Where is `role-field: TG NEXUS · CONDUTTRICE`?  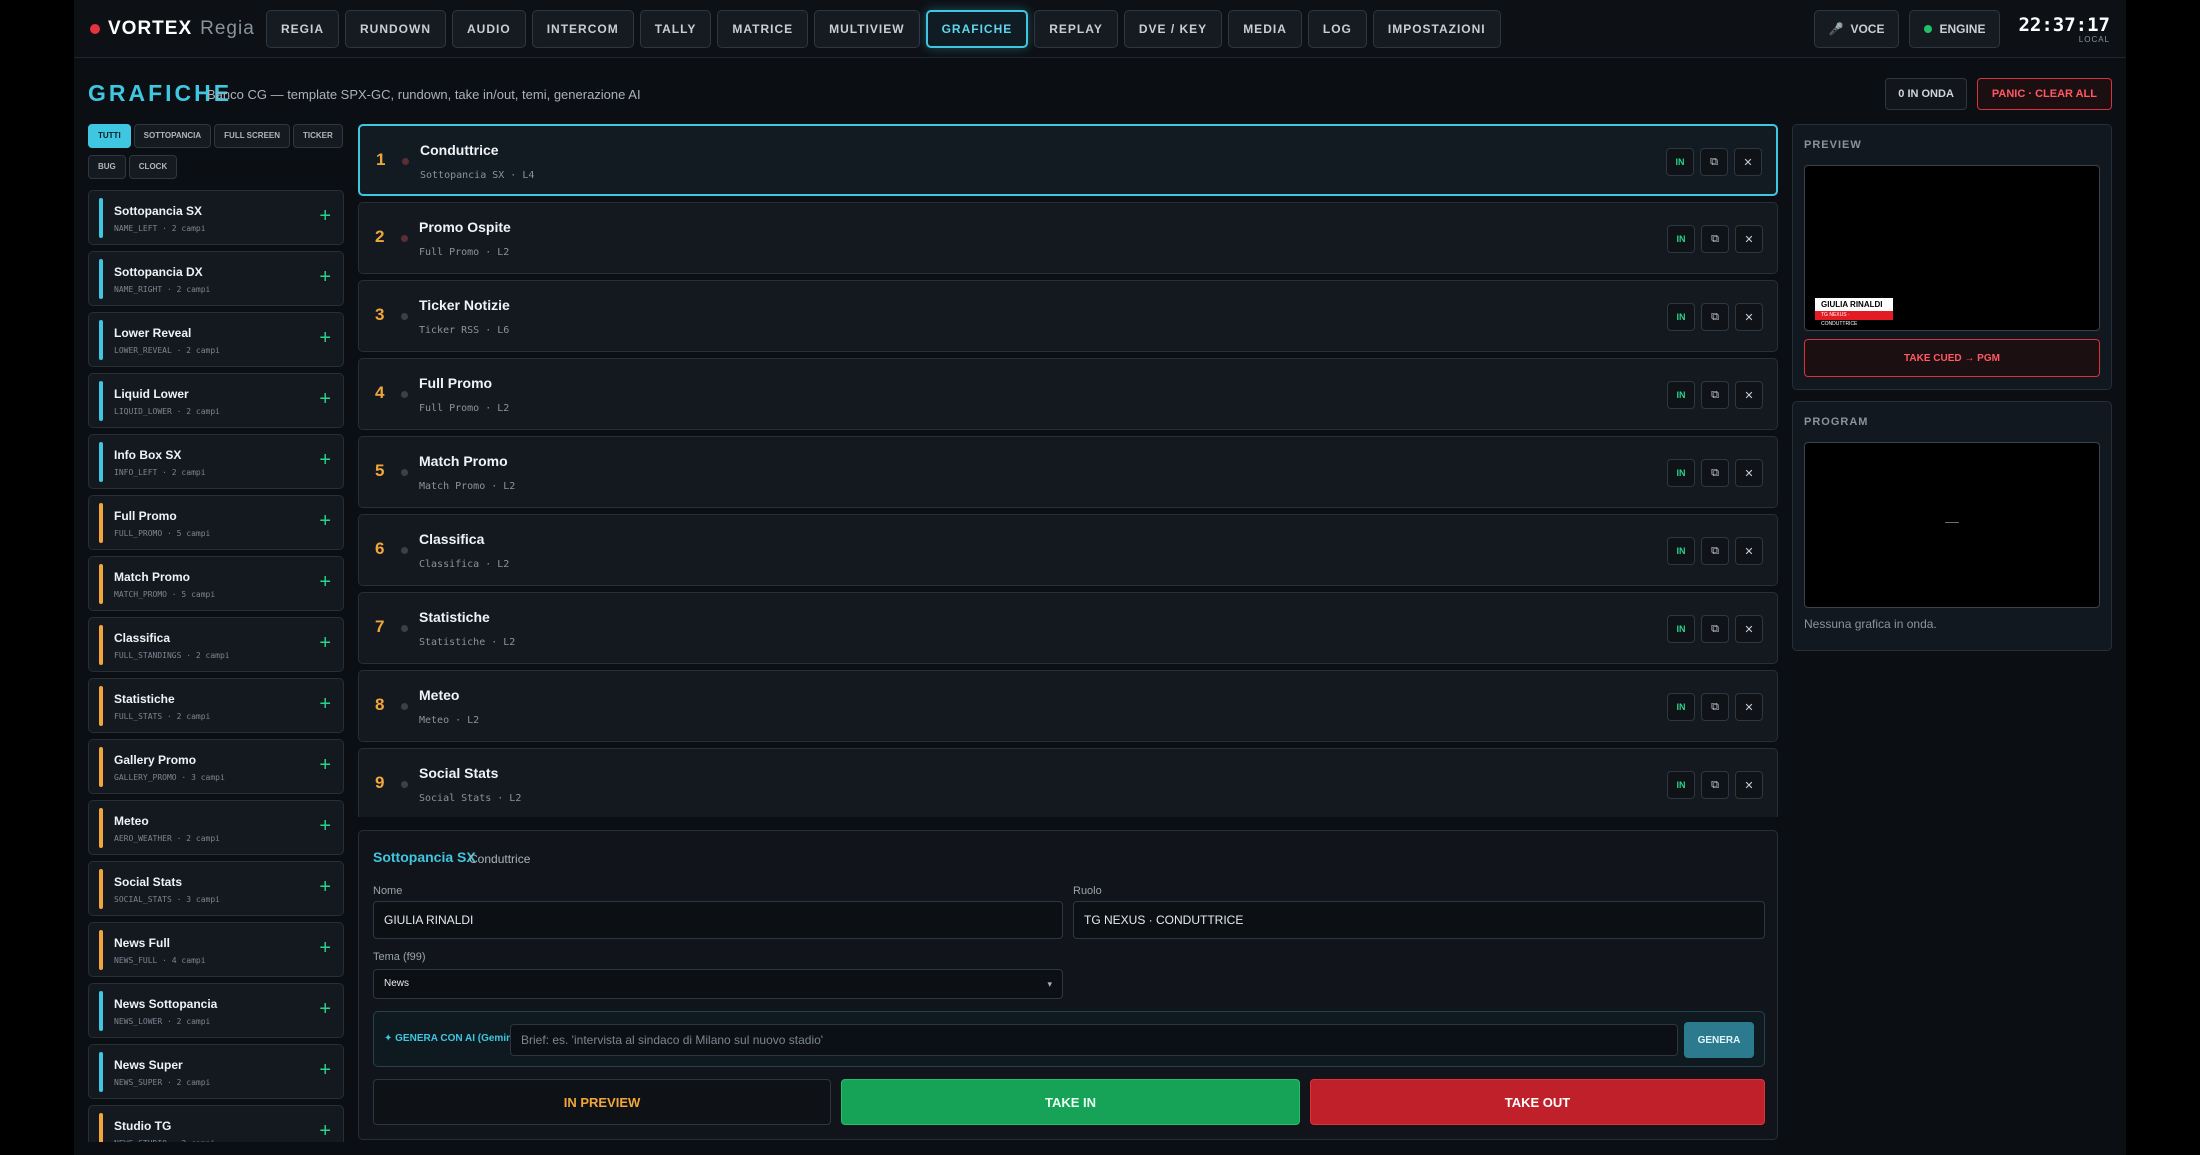
role-field: TG NEXUS · CONDUTTRICE is located at coordinates (1419, 920).